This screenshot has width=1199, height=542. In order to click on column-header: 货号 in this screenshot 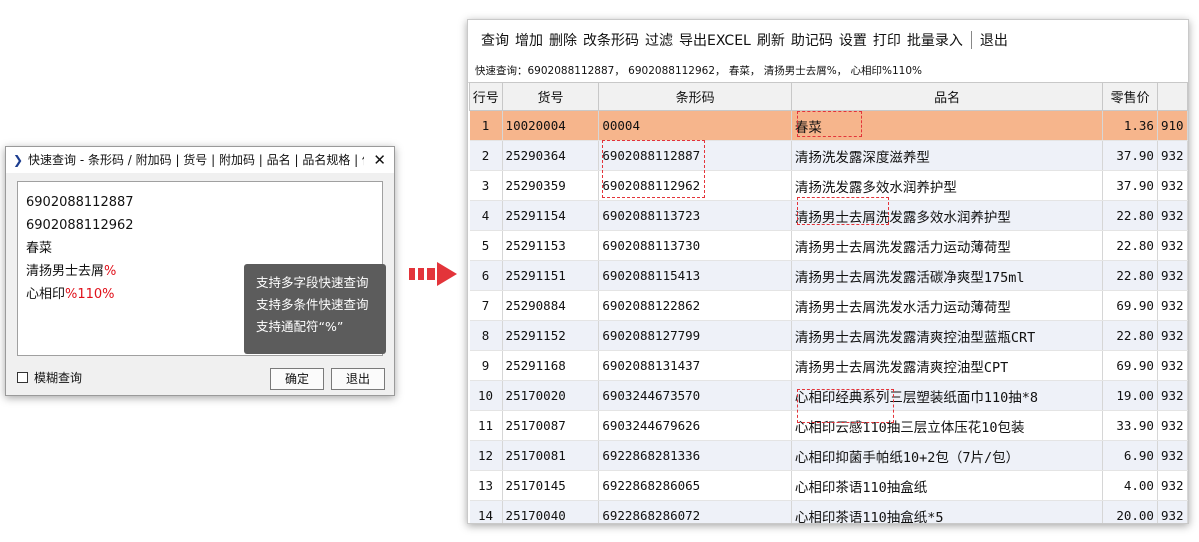, I will do `click(550, 96)`.